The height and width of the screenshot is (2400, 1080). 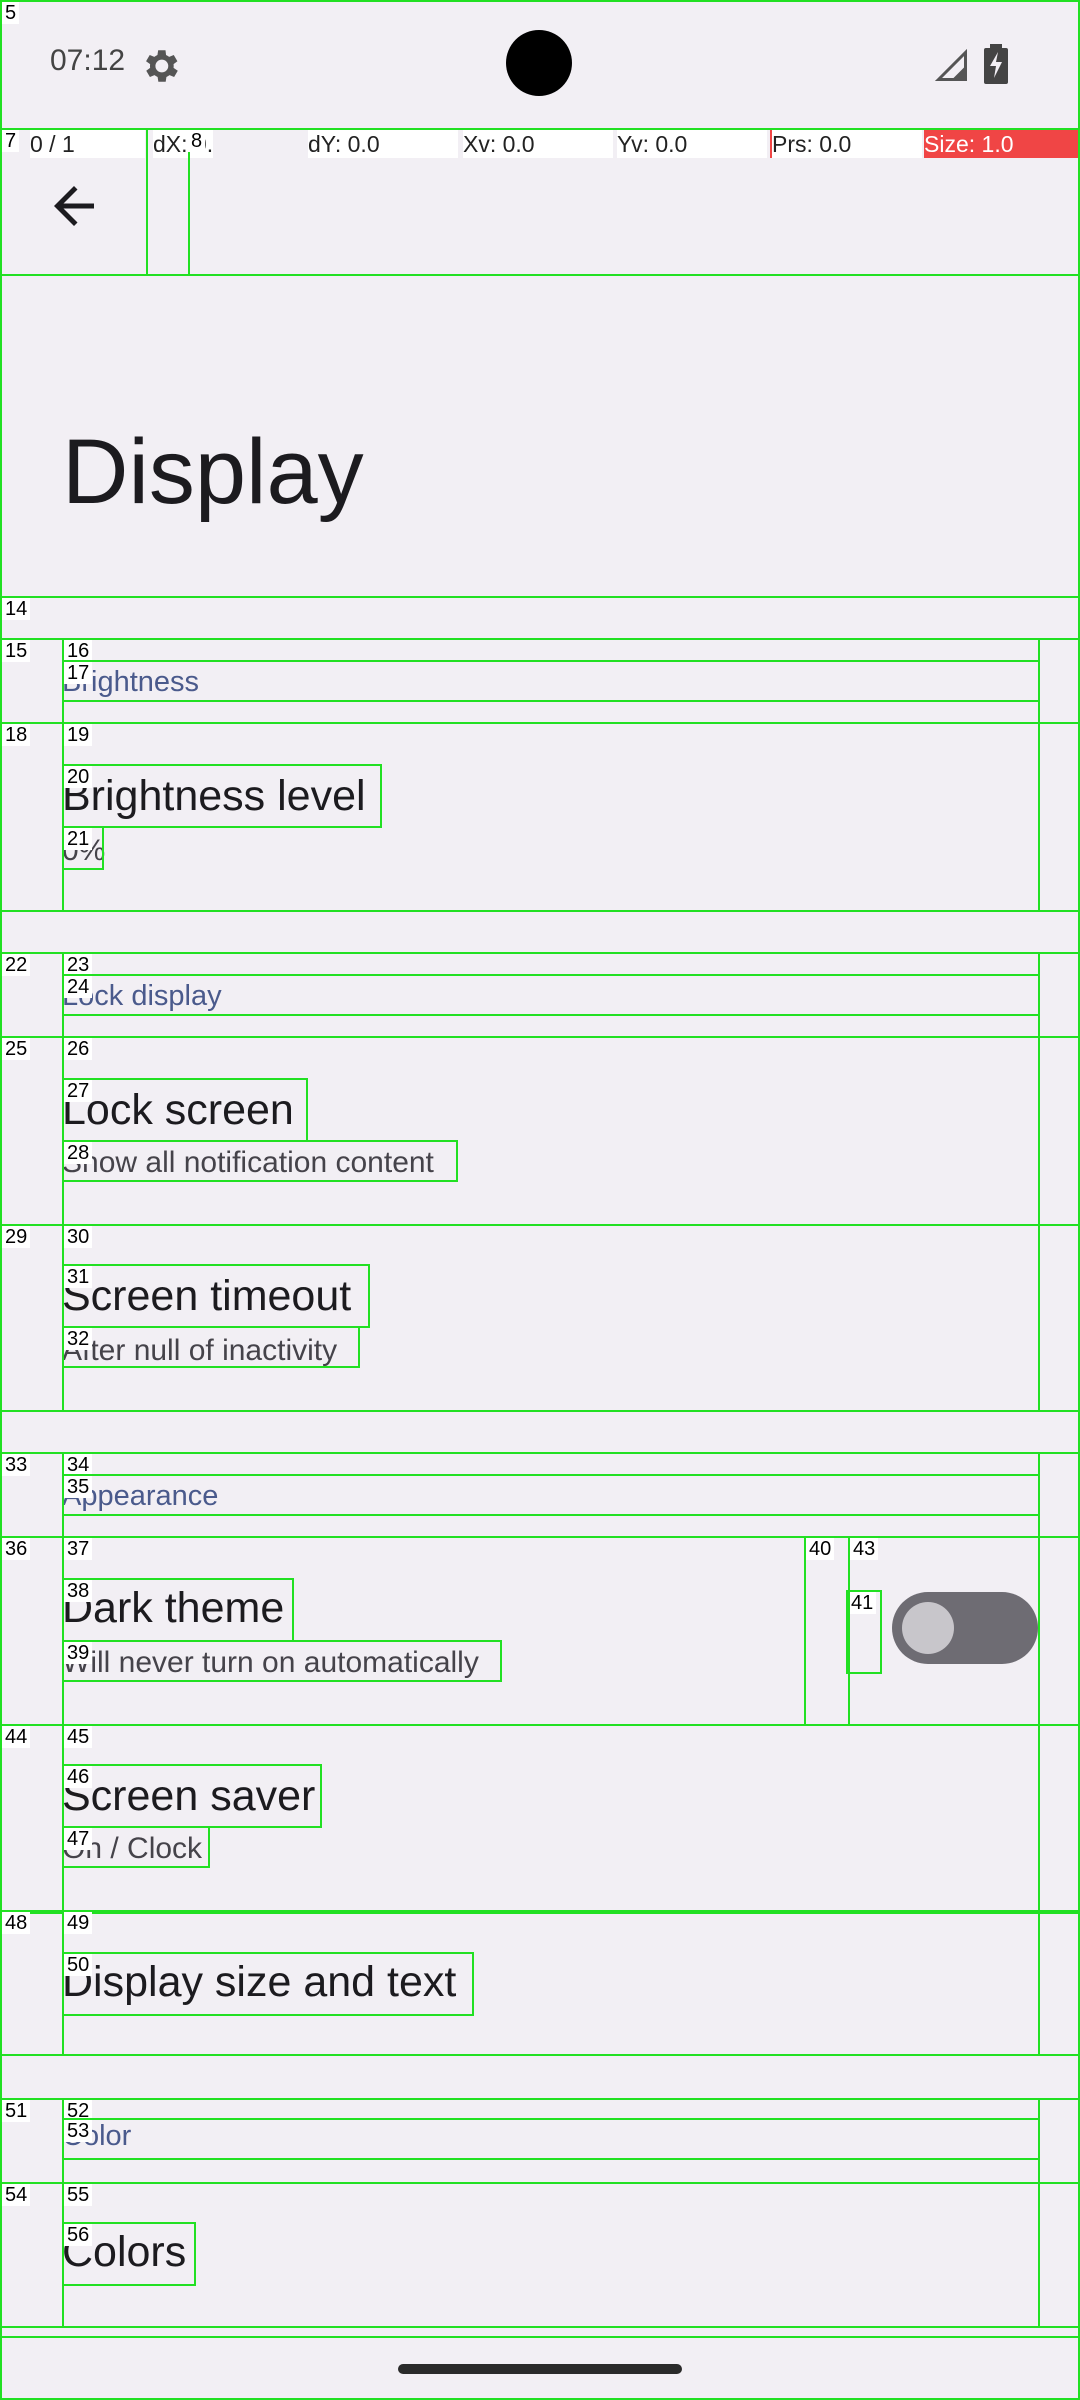 What do you see at coordinates (11, 13) in the screenshot?
I see `overlay-tag: 5` at bounding box center [11, 13].